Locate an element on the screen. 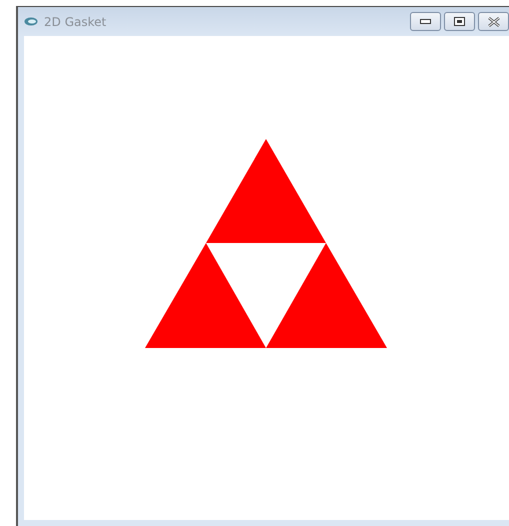 This screenshot has height=526, width=509. minimize-icon is located at coordinates (425, 21).